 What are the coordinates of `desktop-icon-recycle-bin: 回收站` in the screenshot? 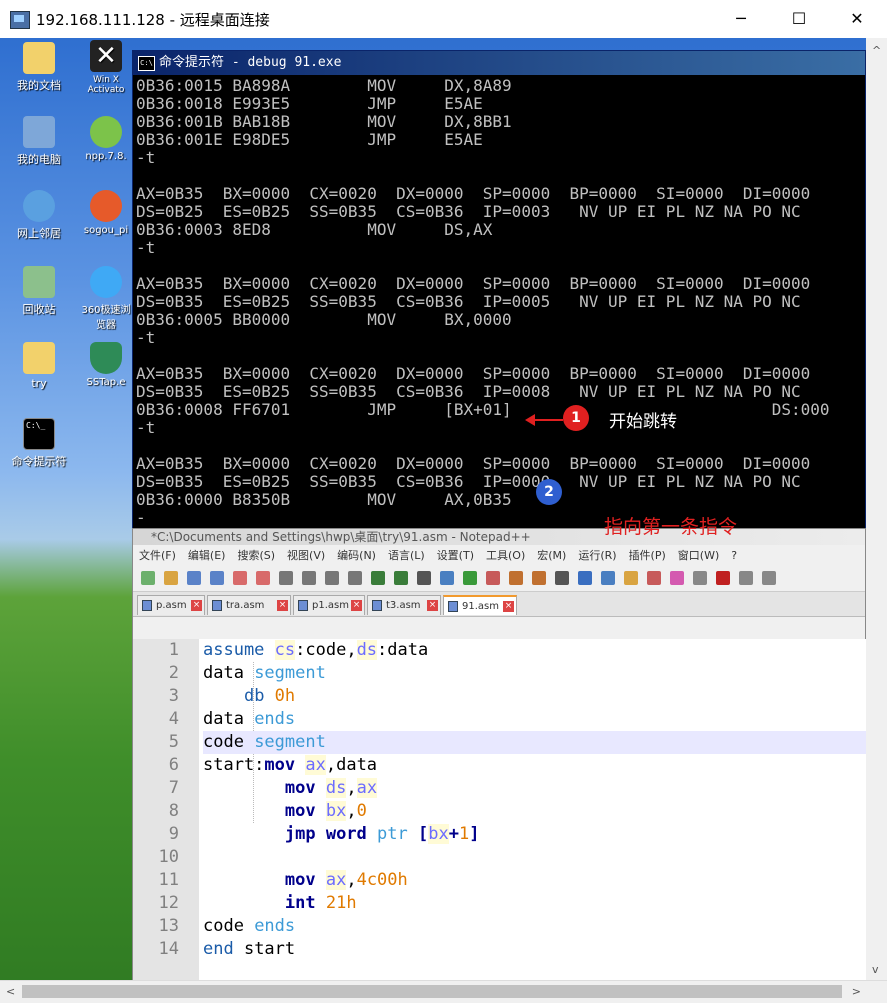 It's located at (39, 291).